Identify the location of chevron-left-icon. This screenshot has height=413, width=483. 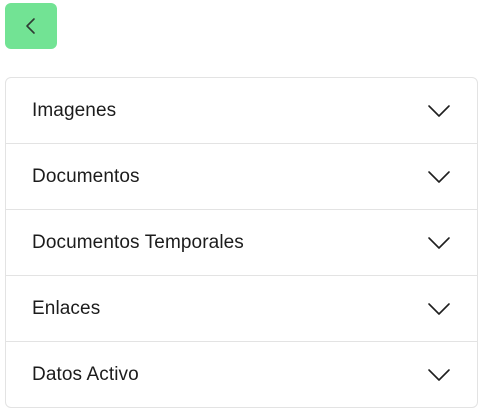
(31, 26).